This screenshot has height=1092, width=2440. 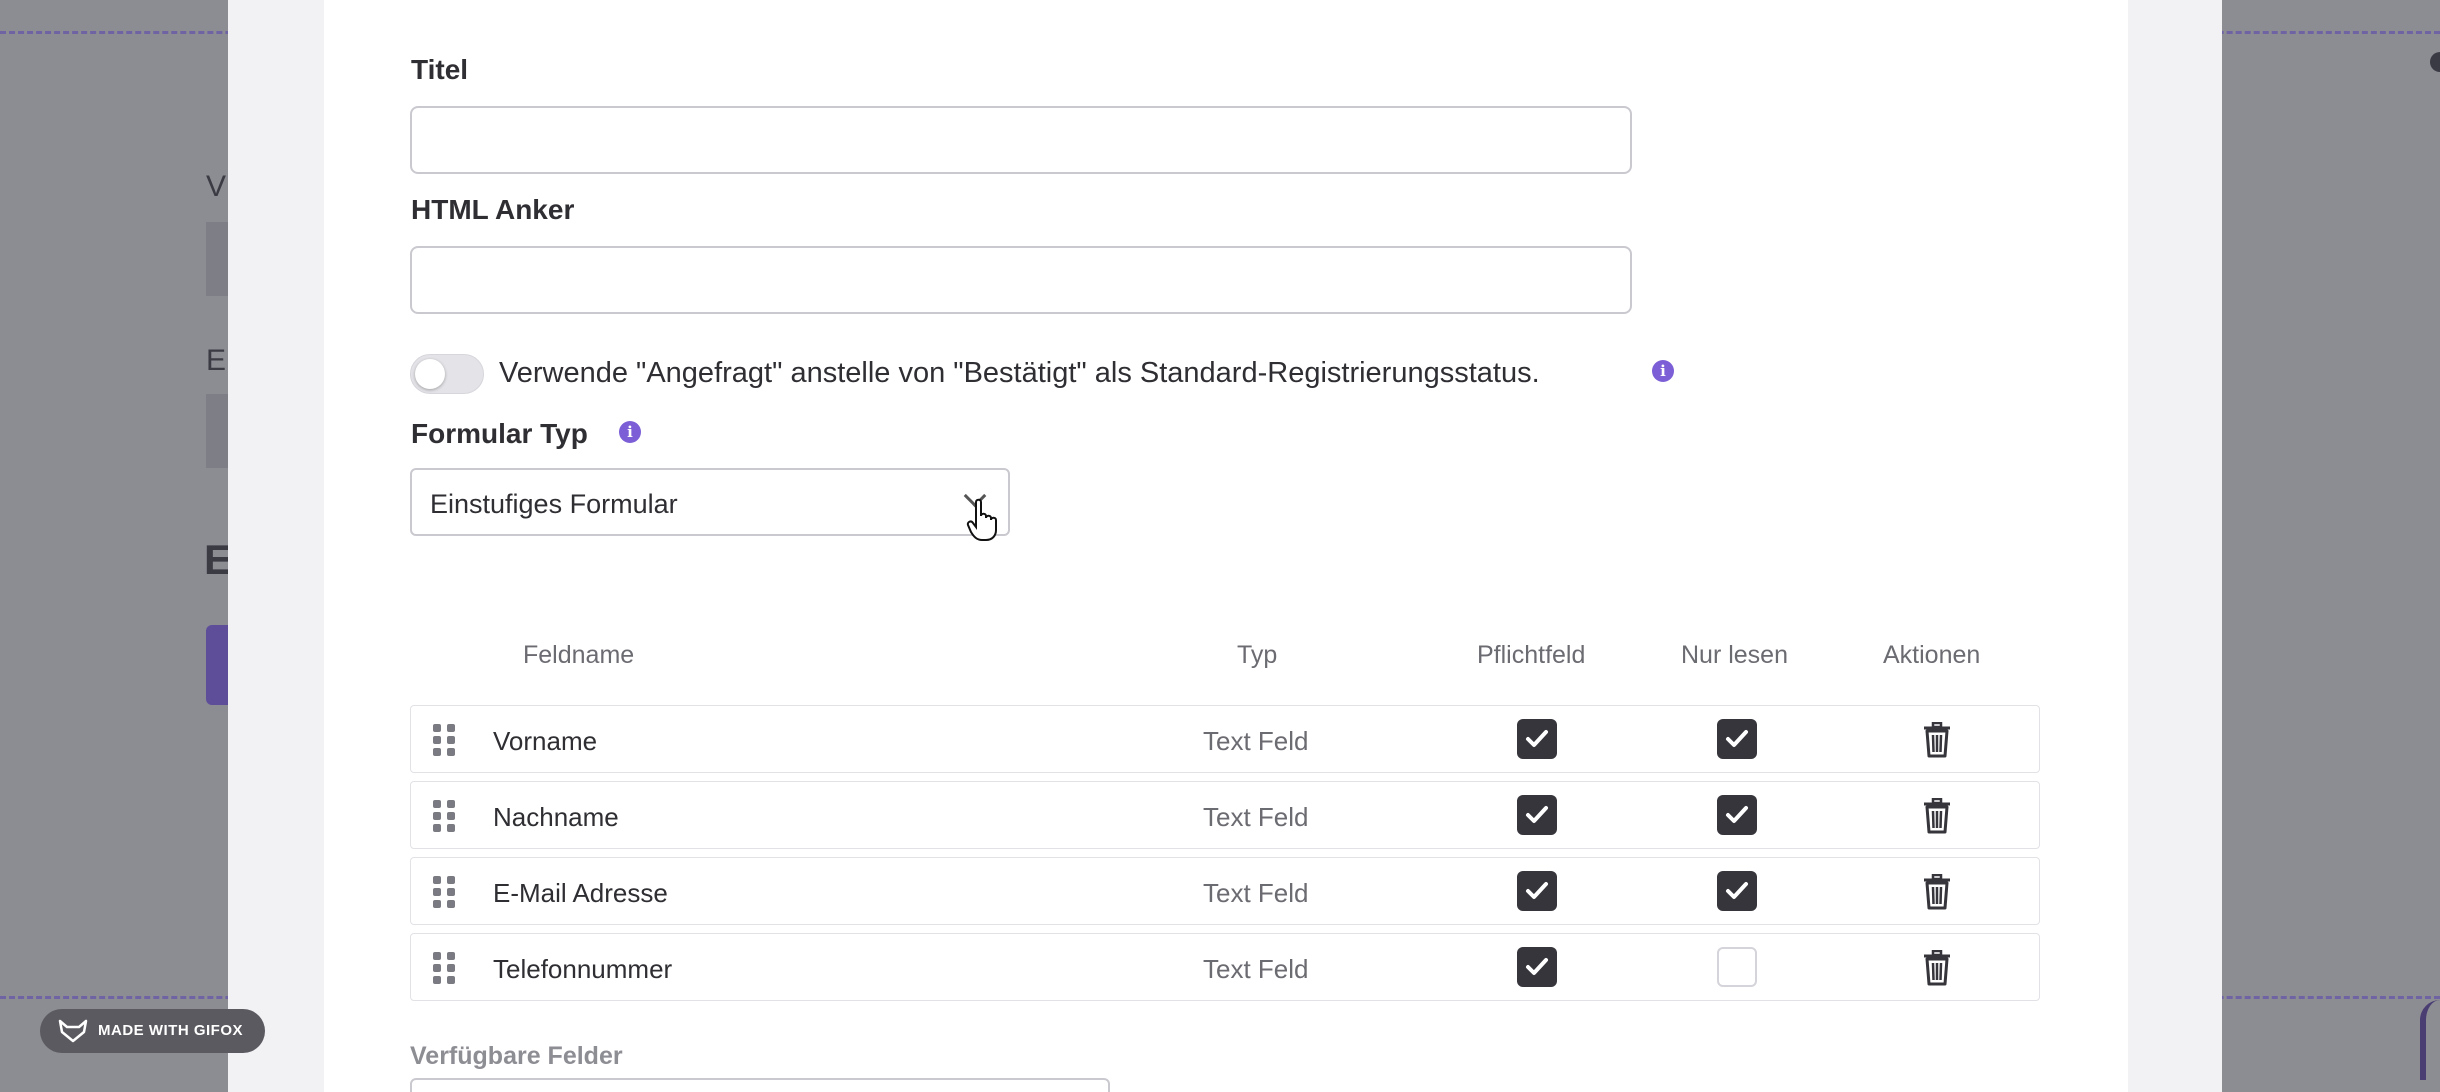 I want to click on form-type-selected-value: Einstufiges Formular, so click(x=554, y=504).